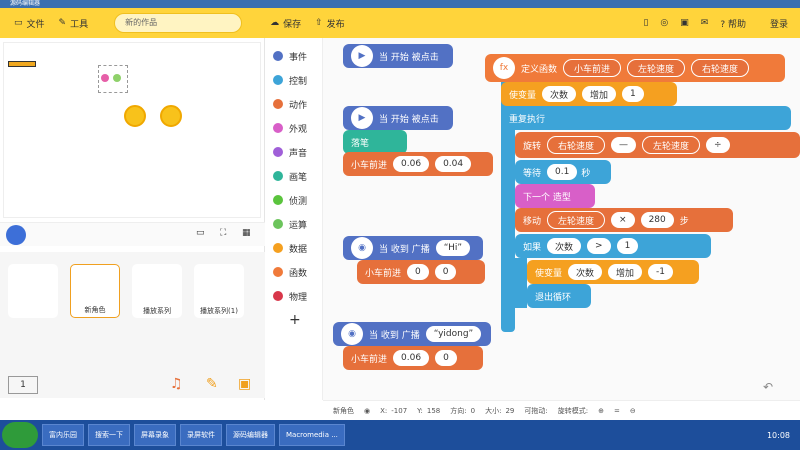 The height and width of the screenshot is (450, 800). What do you see at coordinates (421, 272) in the screenshot?
I see `car-forward-block-2: 小车前进 0 0` at bounding box center [421, 272].